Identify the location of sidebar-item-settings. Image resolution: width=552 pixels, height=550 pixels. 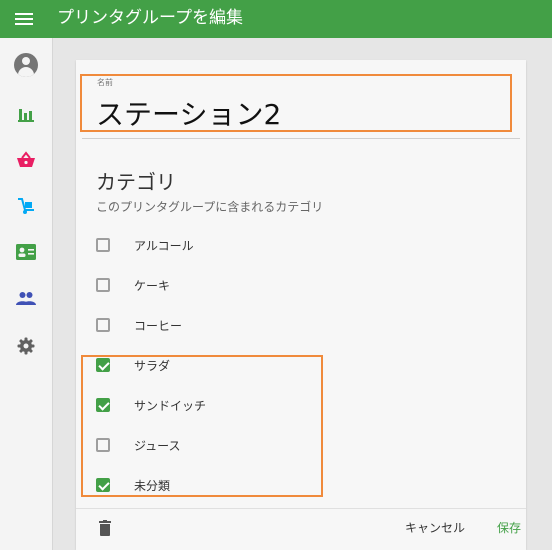
(26, 346).